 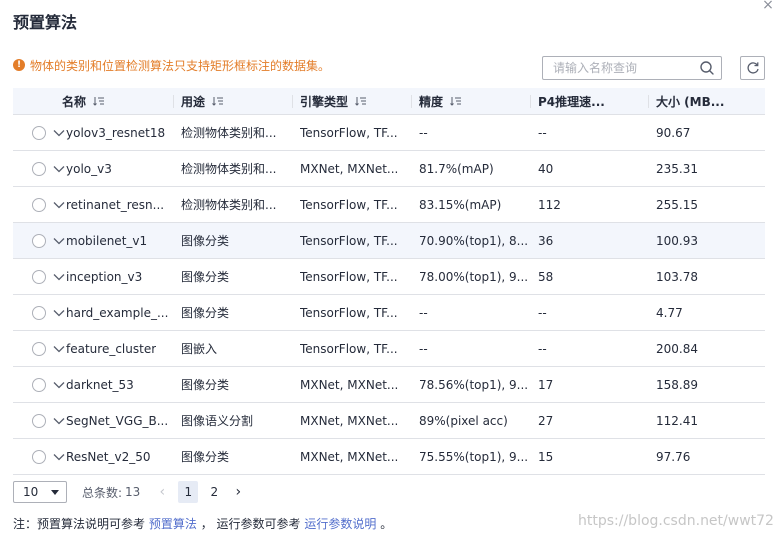 I want to click on column-header-name: 名称, so click(x=93, y=101).